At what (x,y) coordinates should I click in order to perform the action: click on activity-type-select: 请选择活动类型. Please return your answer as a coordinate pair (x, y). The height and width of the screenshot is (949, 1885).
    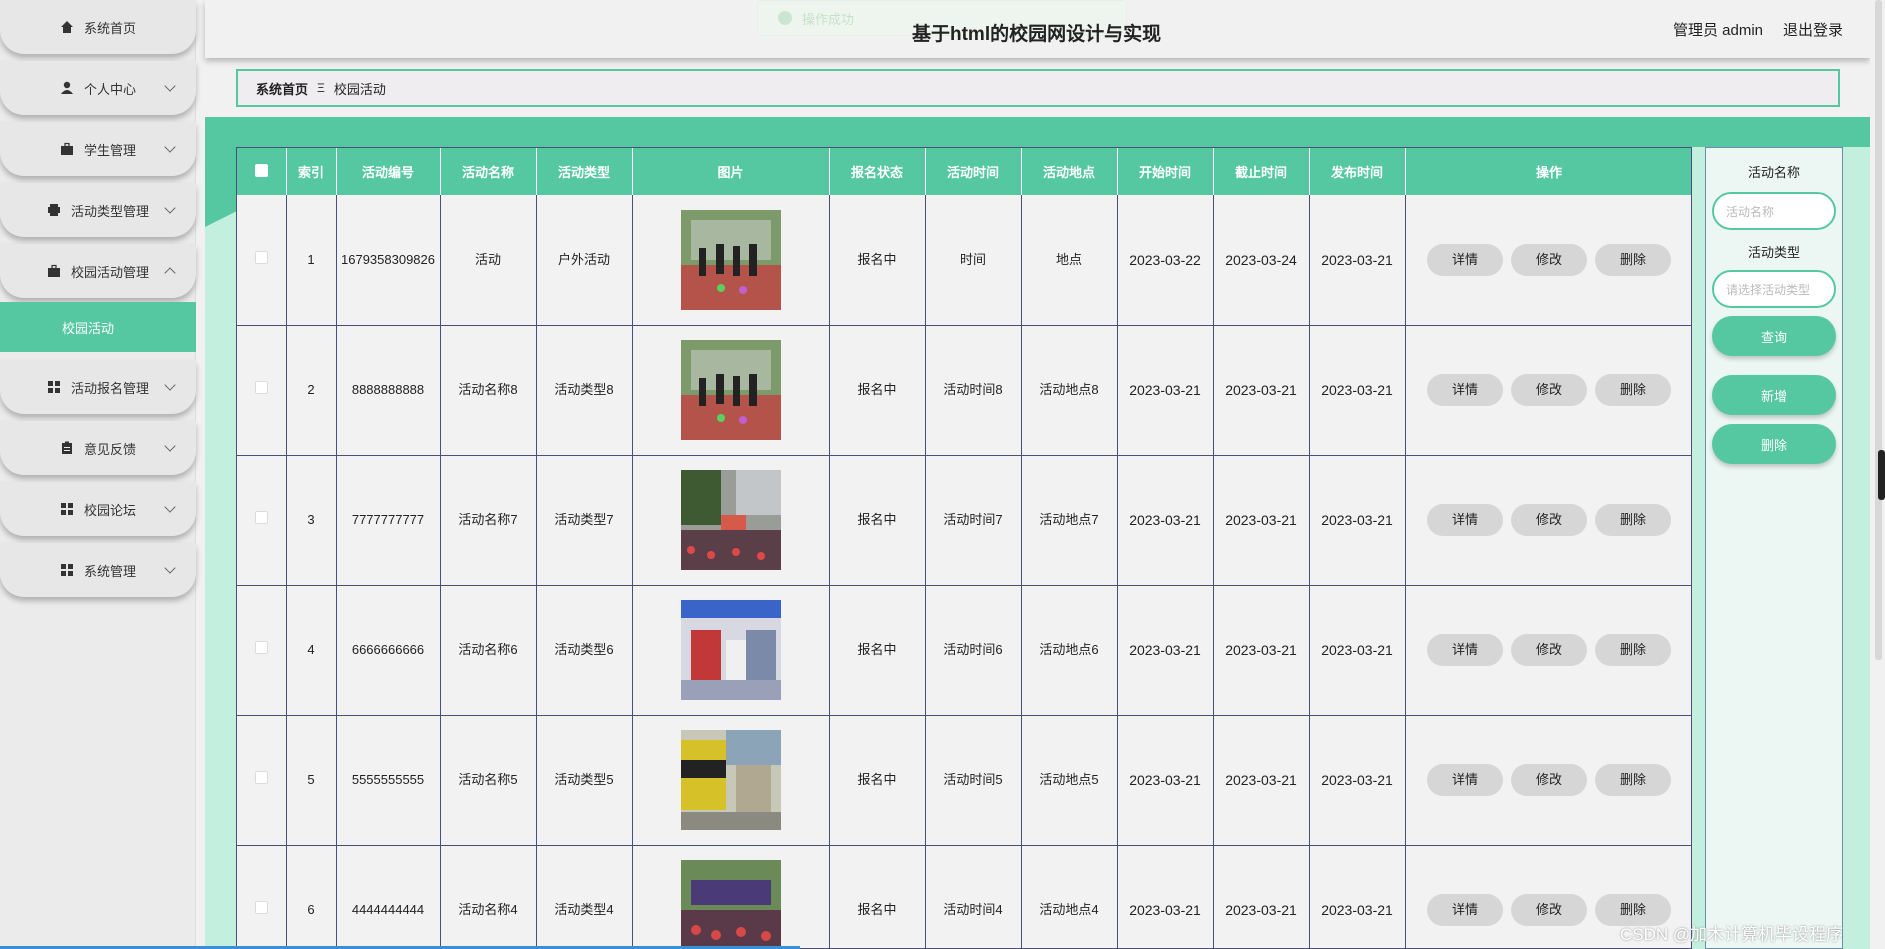
    Looking at the image, I should click on (1774, 289).